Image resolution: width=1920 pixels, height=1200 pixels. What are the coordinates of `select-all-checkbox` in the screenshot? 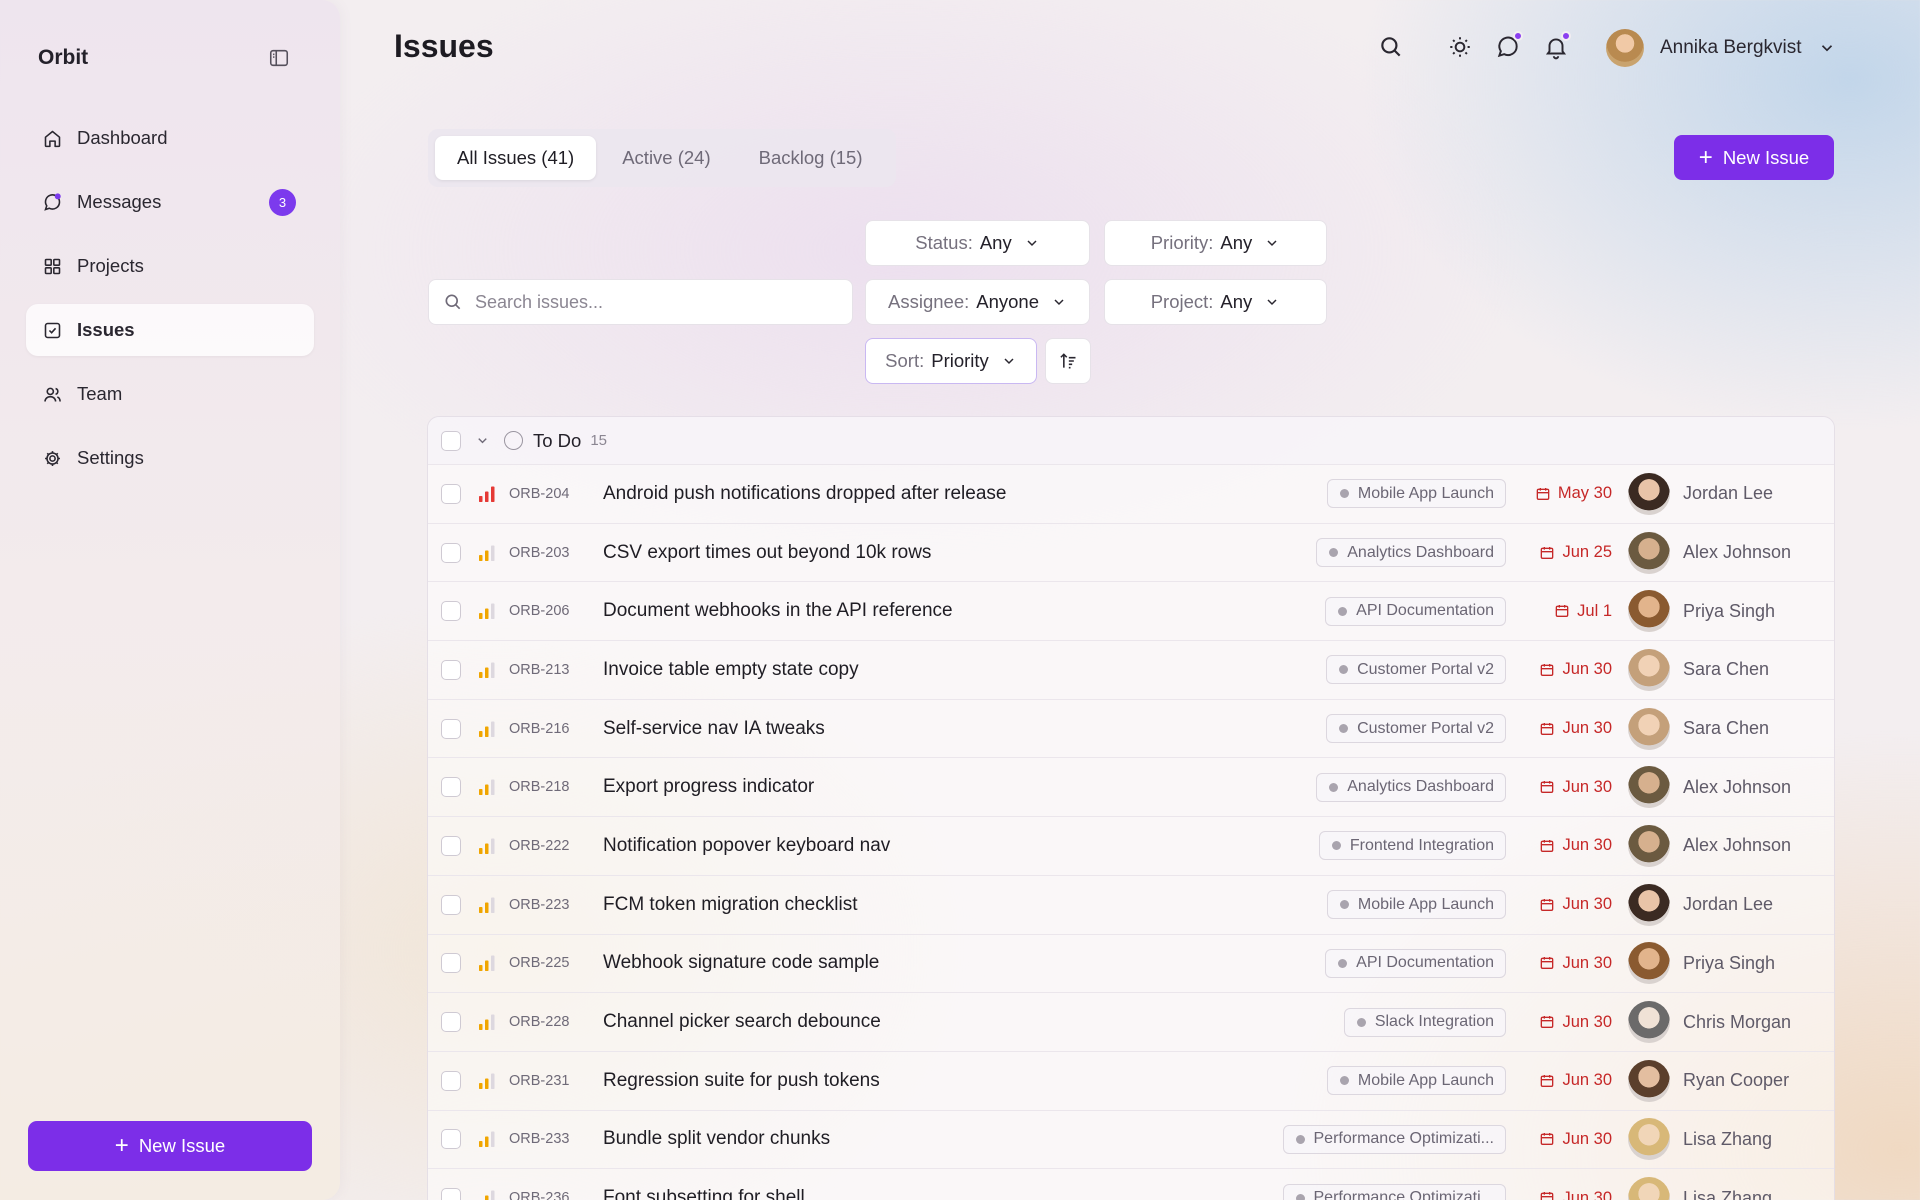 It's located at (451, 440).